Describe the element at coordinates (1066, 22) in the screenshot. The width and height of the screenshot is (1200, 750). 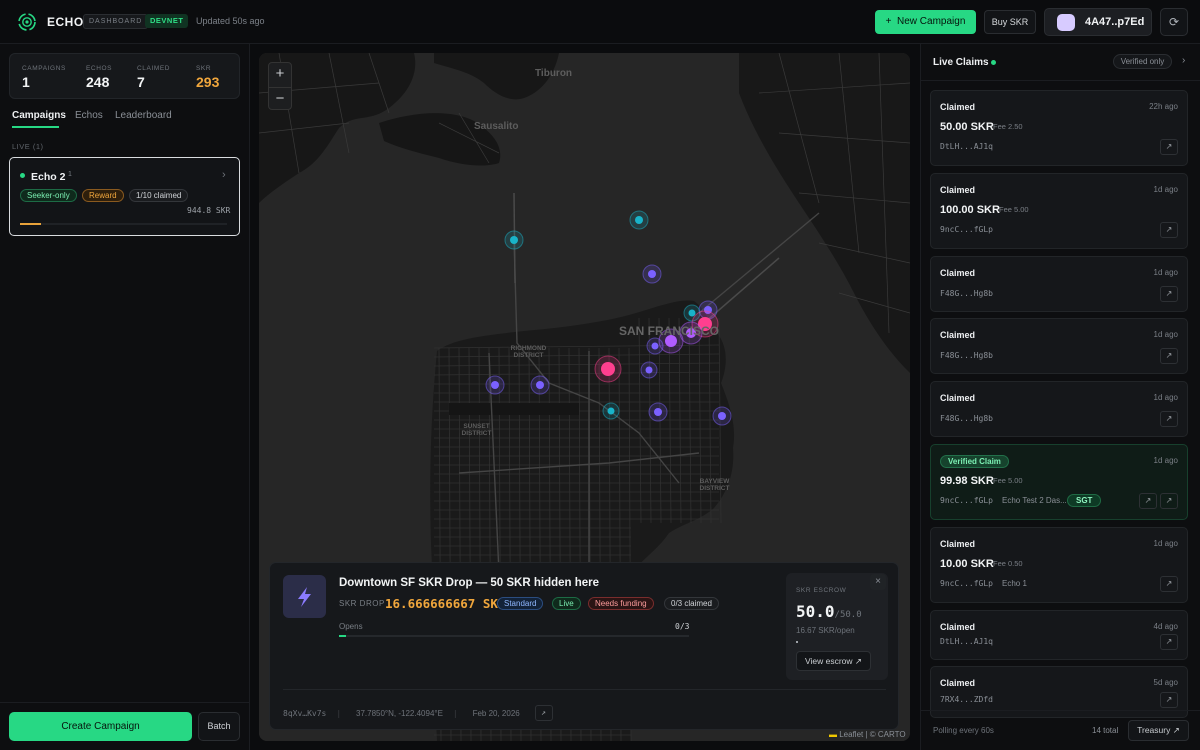
I see `wallet-avatar-icon` at that location.